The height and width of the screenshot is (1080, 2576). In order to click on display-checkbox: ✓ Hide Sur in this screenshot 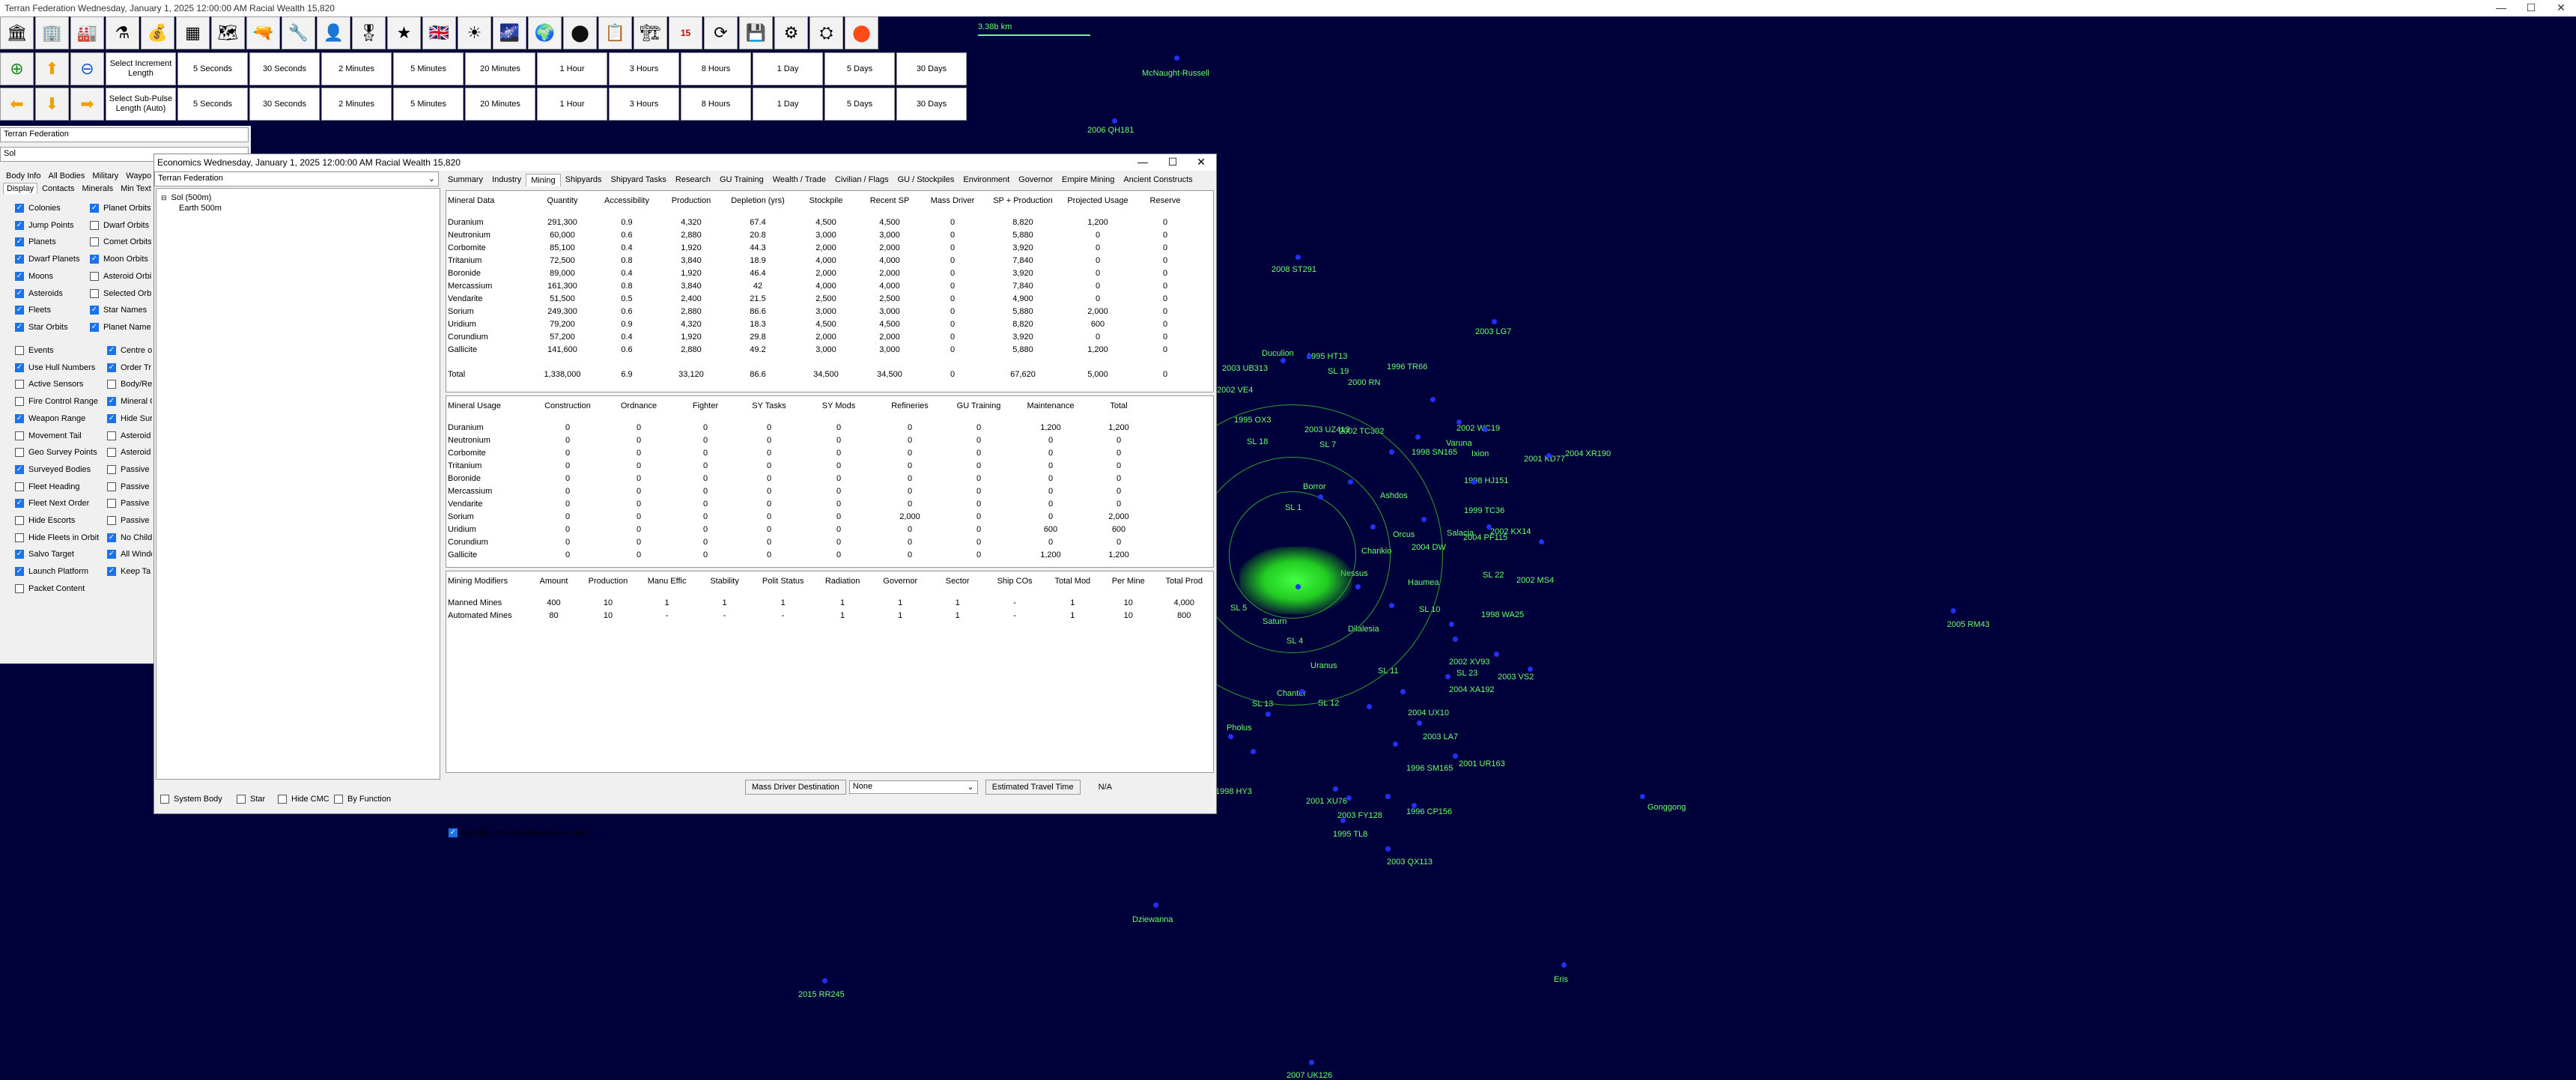, I will do `click(129, 418)`.